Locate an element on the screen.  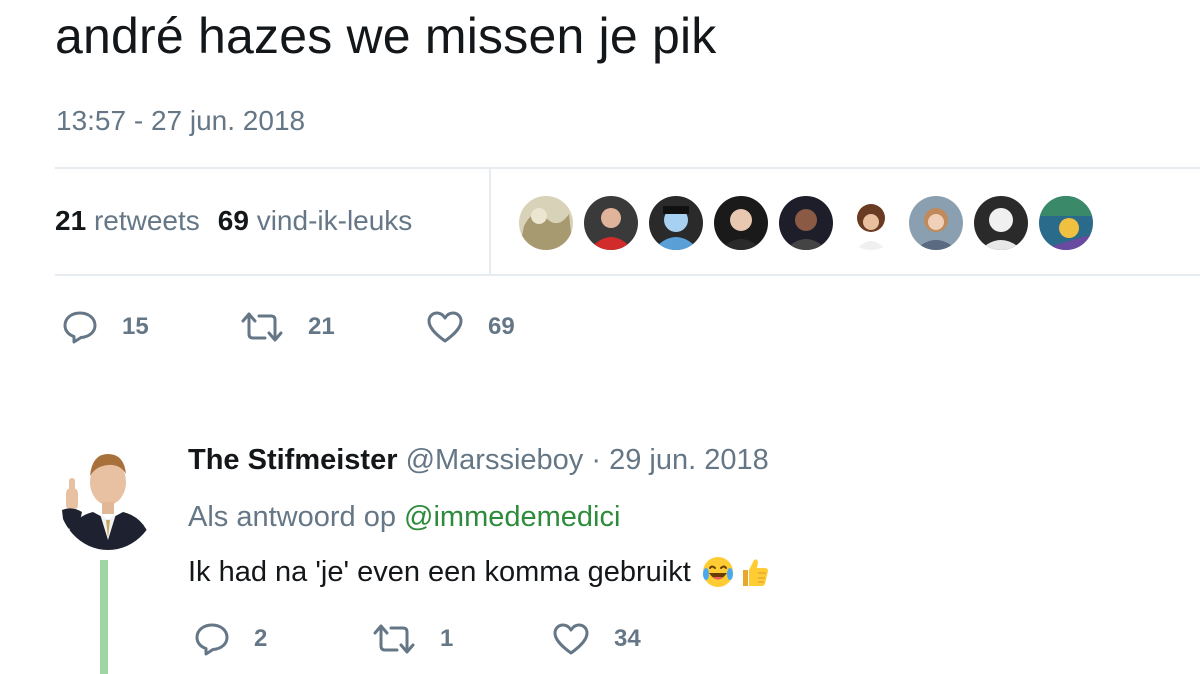
like-count: 69 is located at coordinates (501, 326).